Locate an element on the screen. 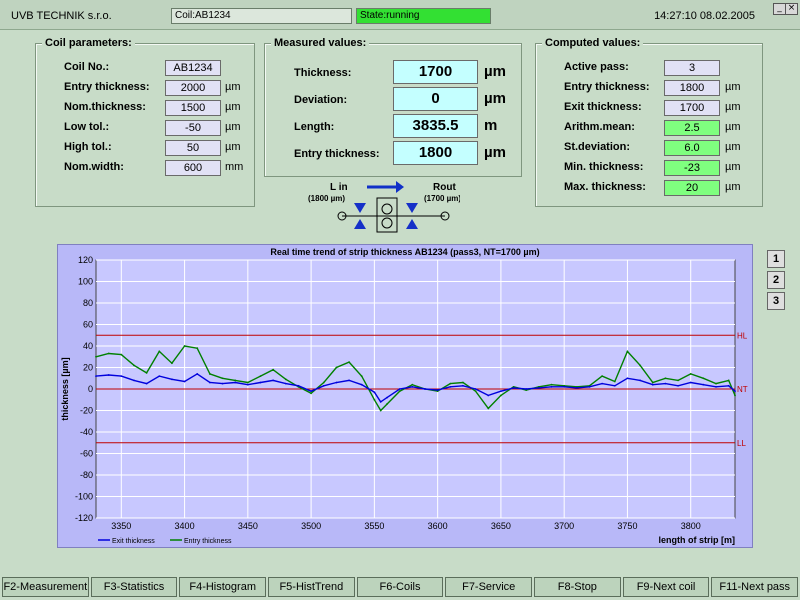 Image resolution: width=800 pixels, height=600 pixels. reference-label-nt: NT is located at coordinates (742, 389).